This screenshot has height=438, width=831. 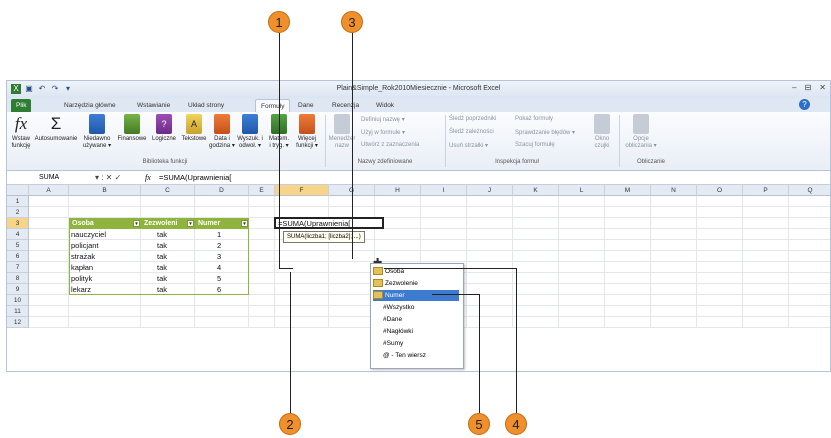 What do you see at coordinates (398, 331) in the screenshot?
I see `autocomplete-item: #Nagłówki` at bounding box center [398, 331].